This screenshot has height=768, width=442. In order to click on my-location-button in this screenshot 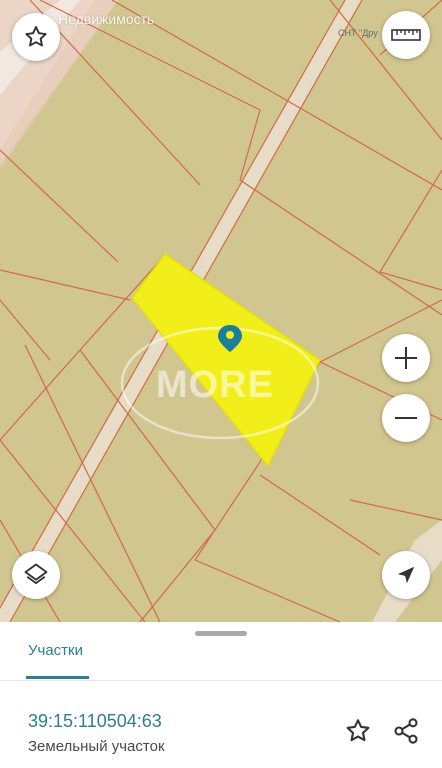, I will do `click(406, 575)`.